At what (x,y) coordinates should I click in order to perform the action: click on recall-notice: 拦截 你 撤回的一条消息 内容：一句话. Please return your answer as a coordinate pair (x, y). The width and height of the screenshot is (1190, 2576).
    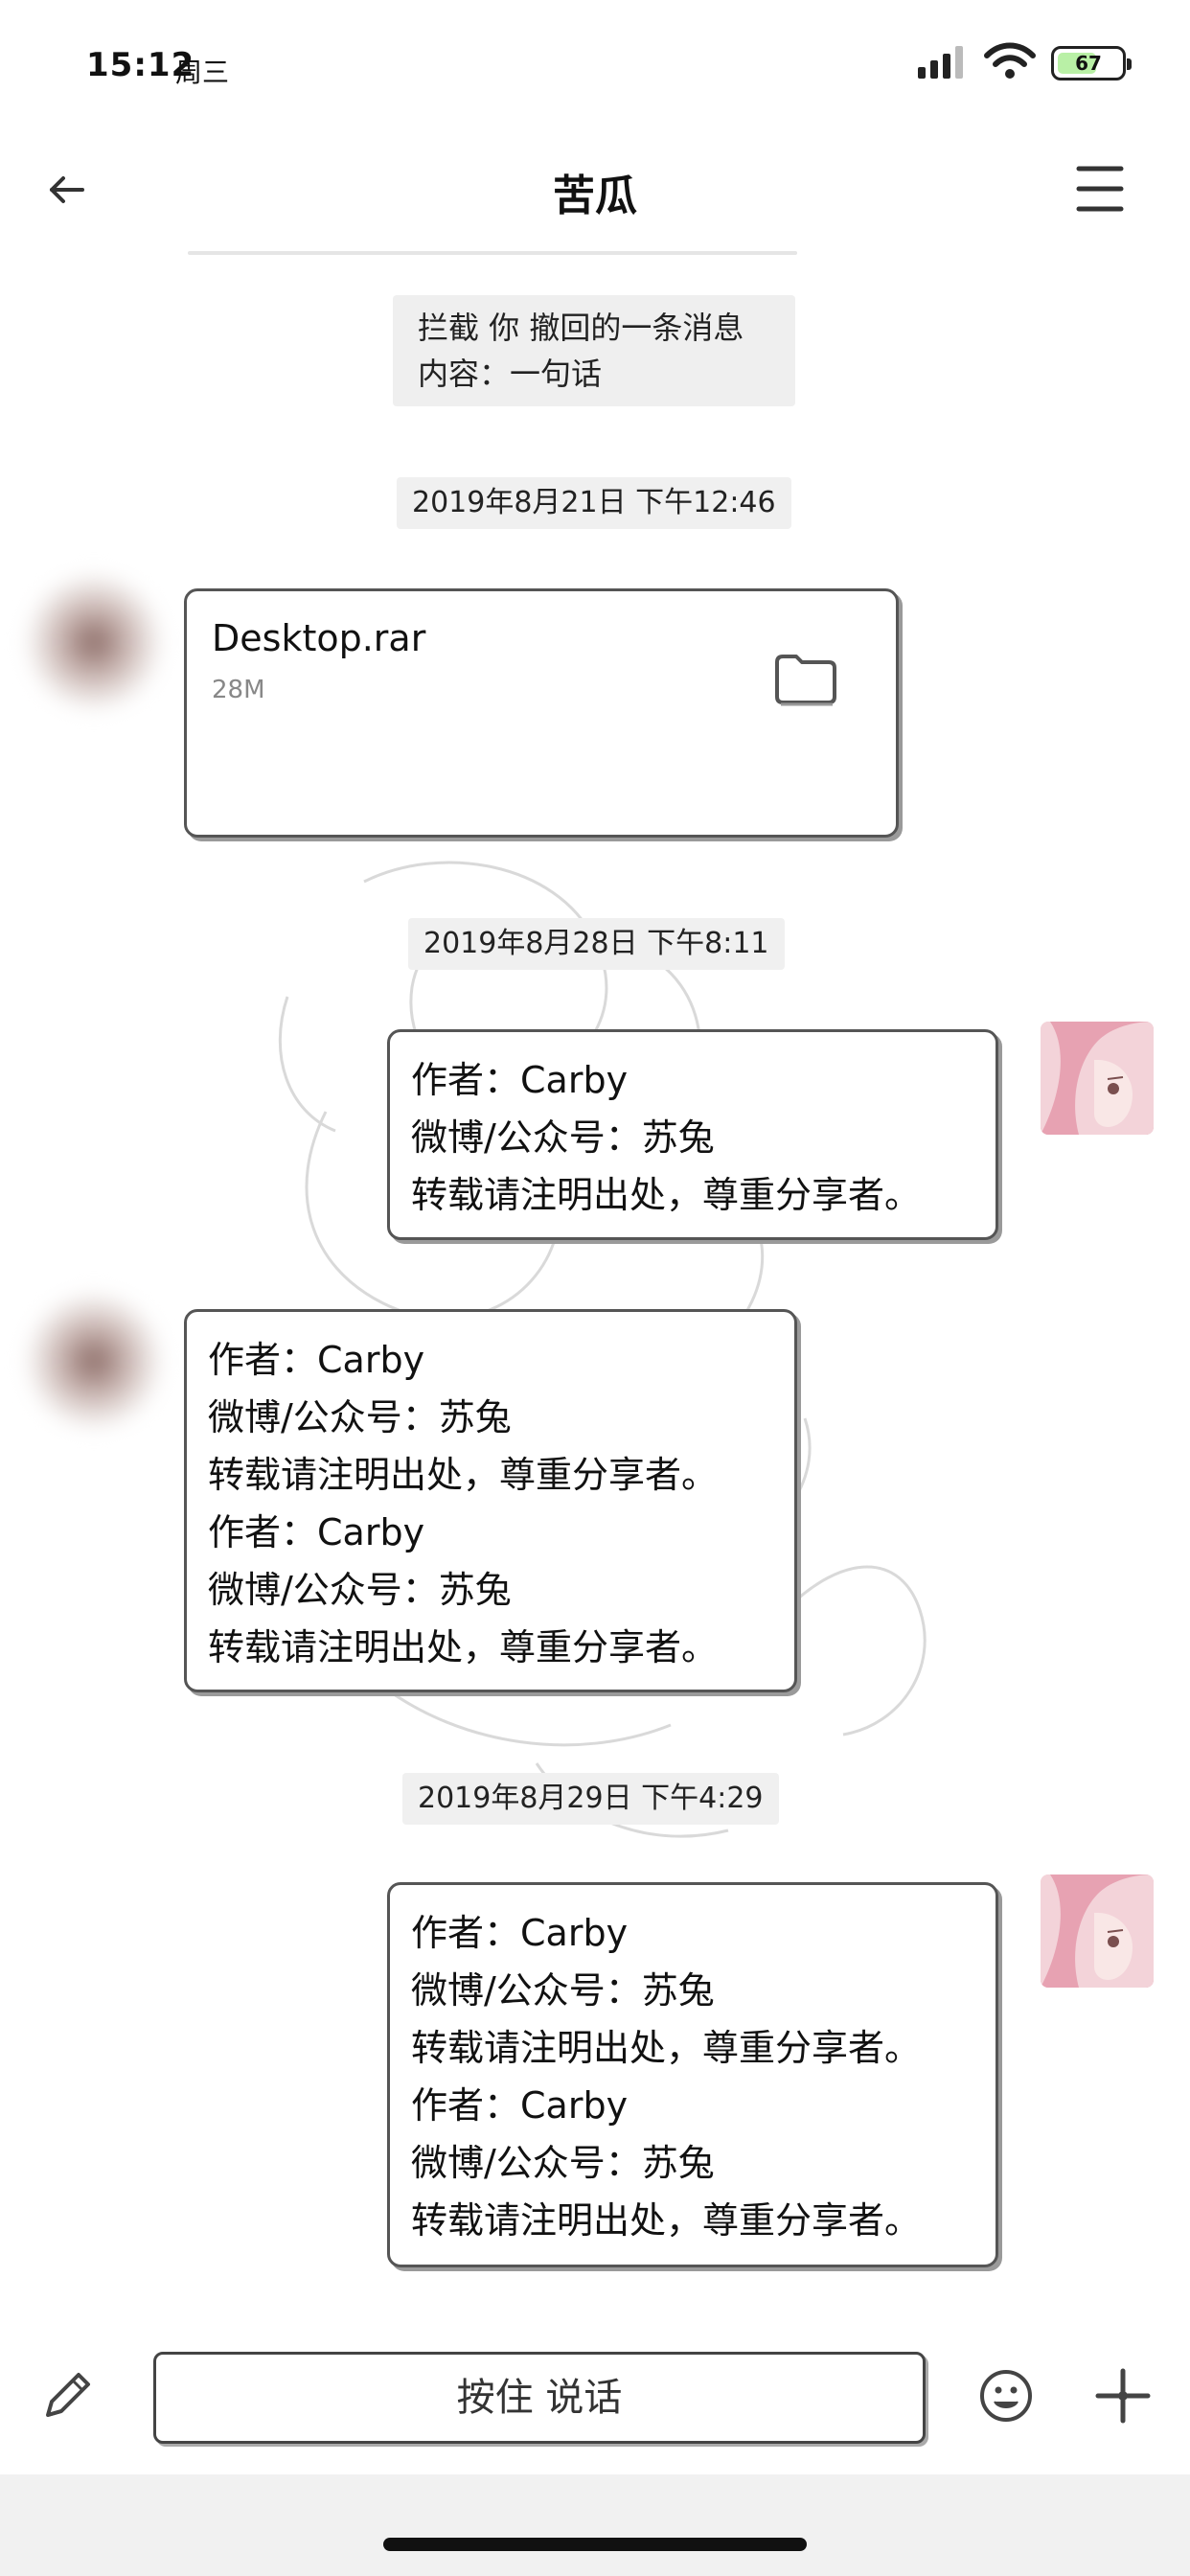
    Looking at the image, I should click on (594, 350).